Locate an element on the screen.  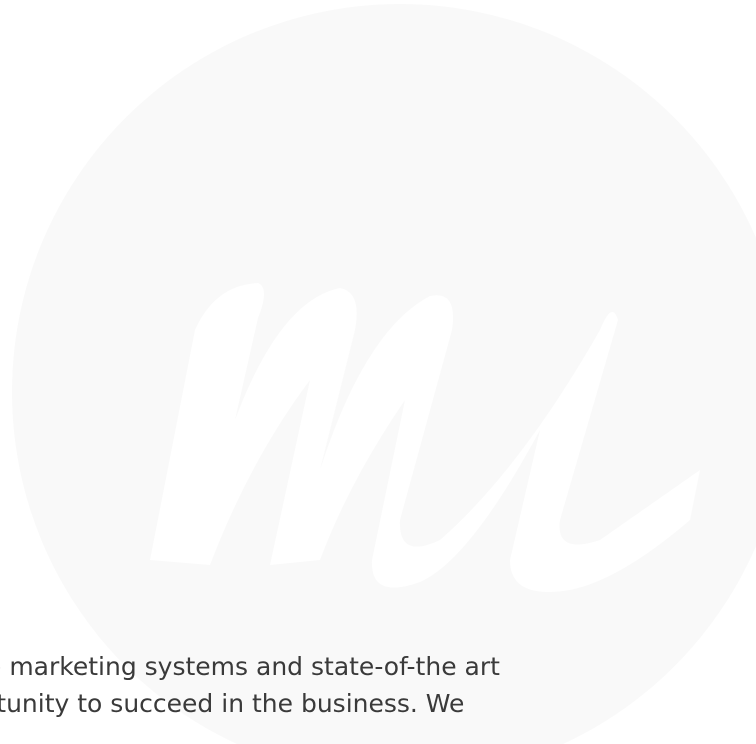
intro-line-1: e marketing systems and state-of-the art is located at coordinates (250, 666).